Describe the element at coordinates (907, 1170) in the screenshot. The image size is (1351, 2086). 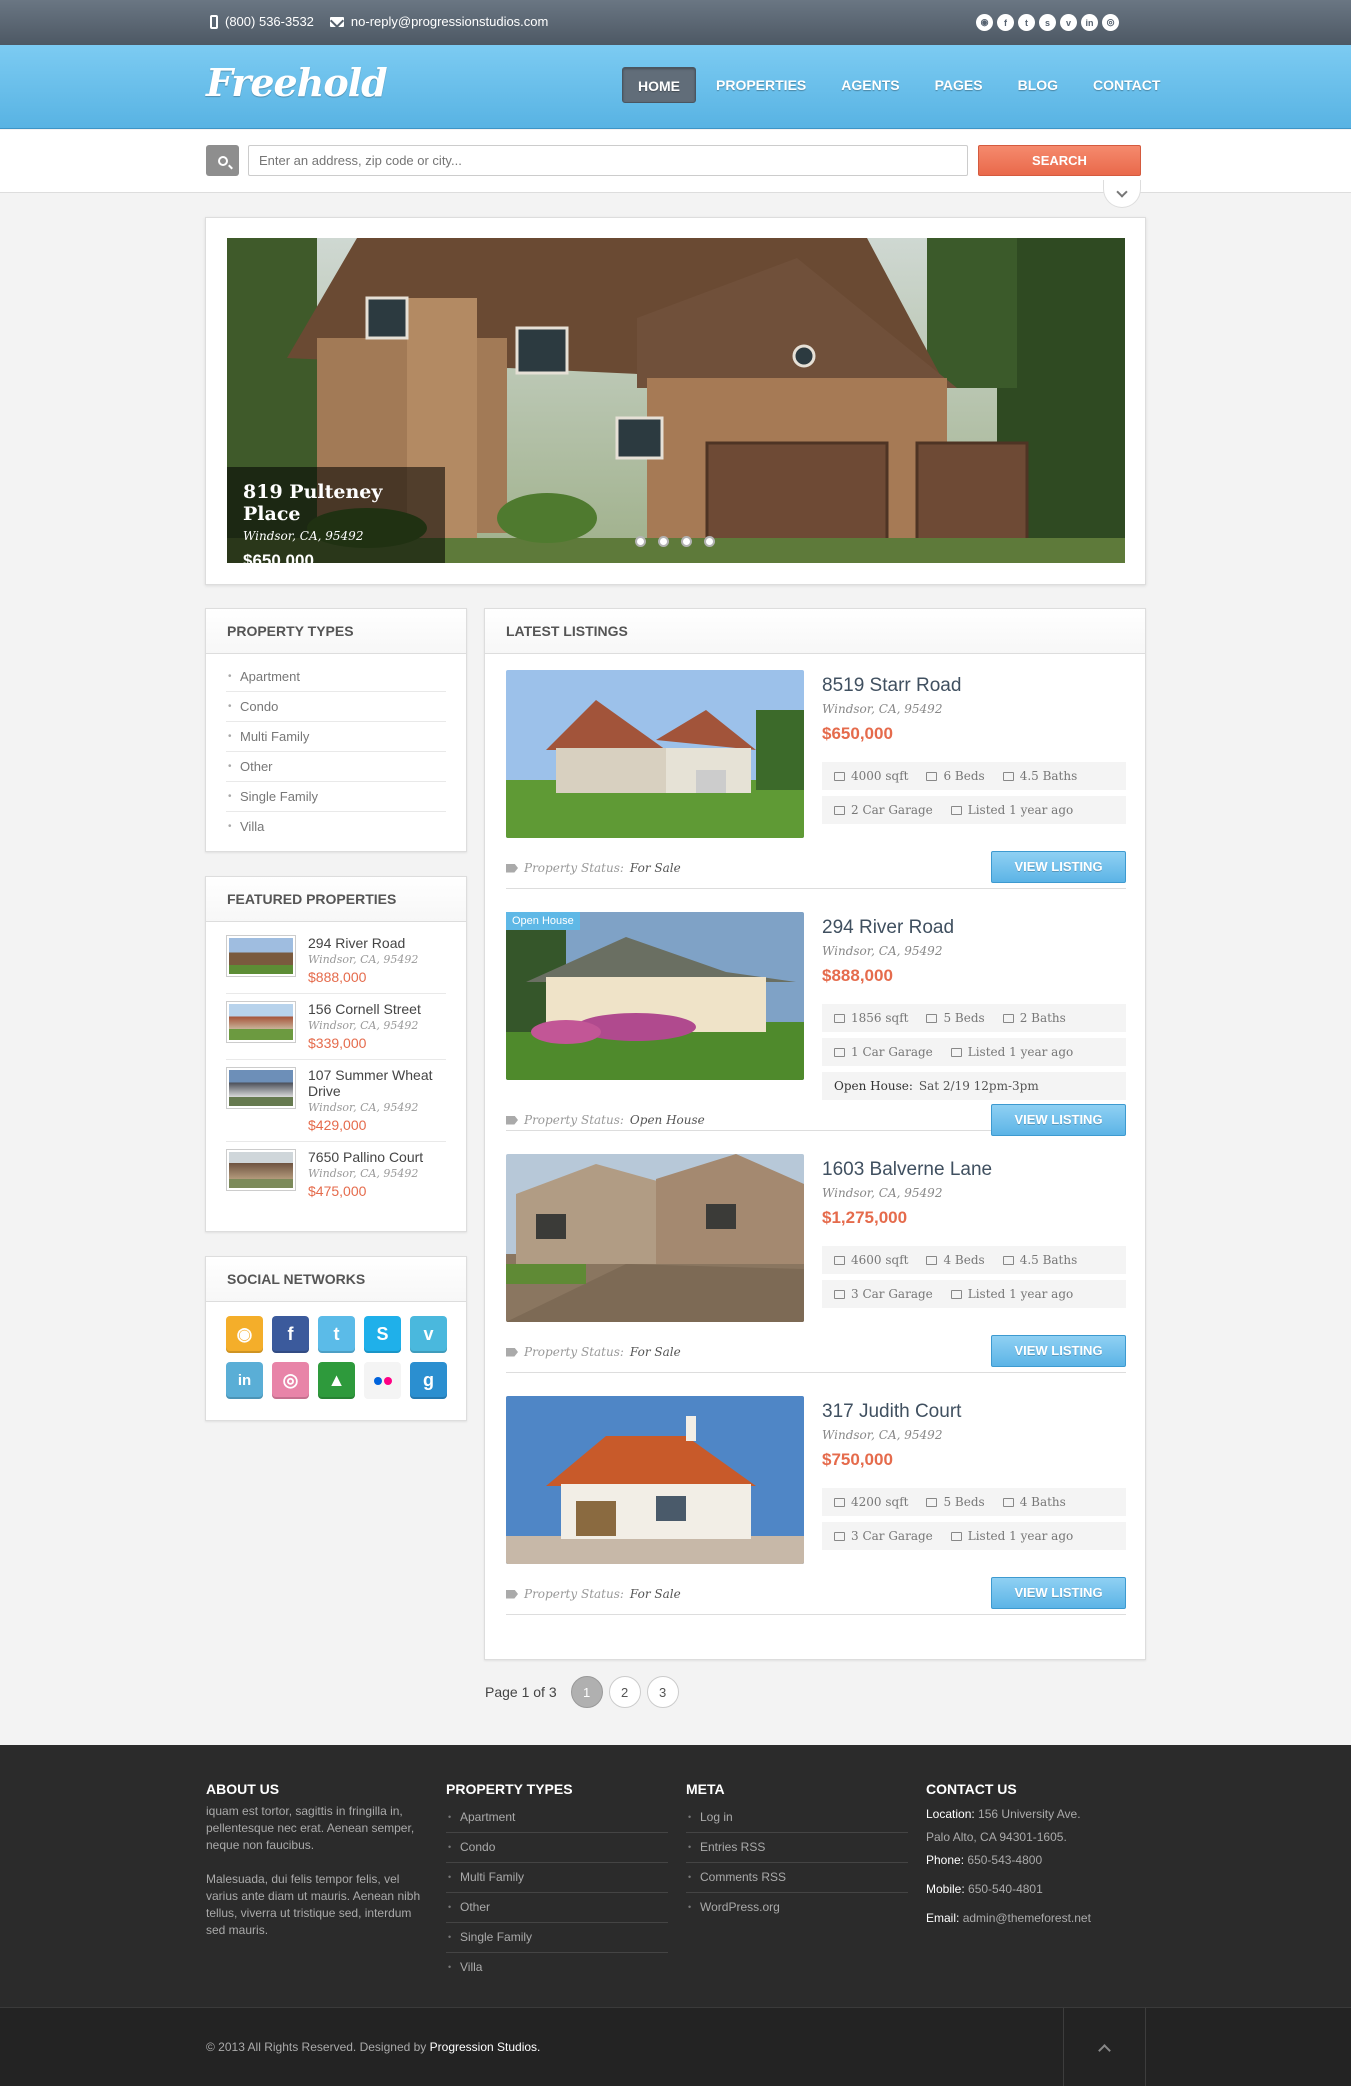
I see `listing-title: 1603 Balverne Lane` at that location.